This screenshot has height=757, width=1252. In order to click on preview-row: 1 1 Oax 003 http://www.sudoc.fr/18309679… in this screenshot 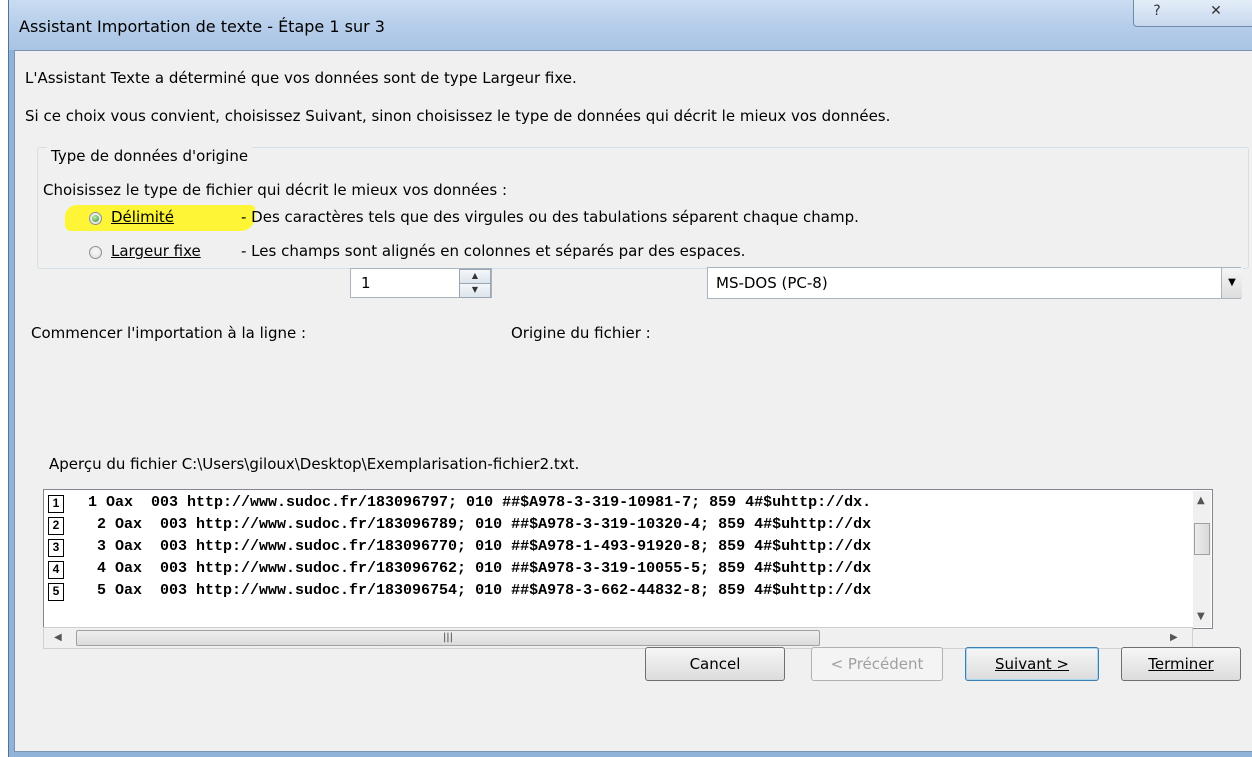, I will do `click(619, 503)`.